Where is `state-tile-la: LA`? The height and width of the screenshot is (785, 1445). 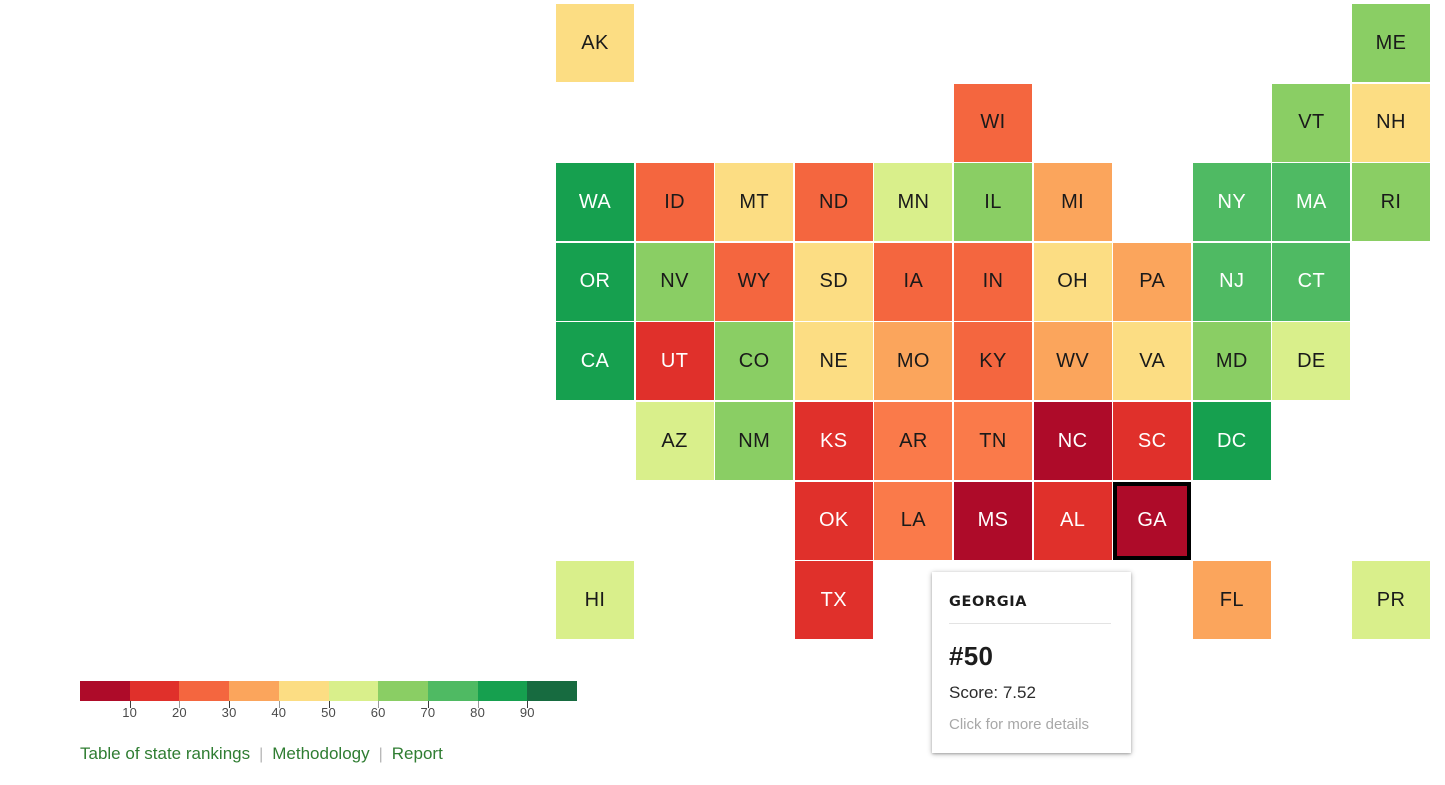
state-tile-la: LA is located at coordinates (913, 520).